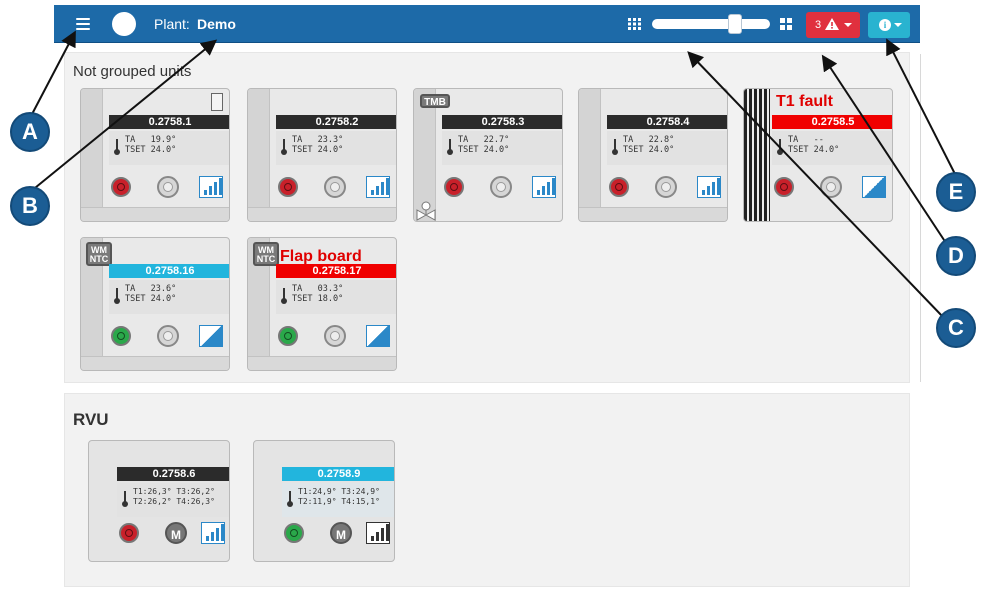  What do you see at coordinates (956, 256) in the screenshot?
I see `callout-d: D` at bounding box center [956, 256].